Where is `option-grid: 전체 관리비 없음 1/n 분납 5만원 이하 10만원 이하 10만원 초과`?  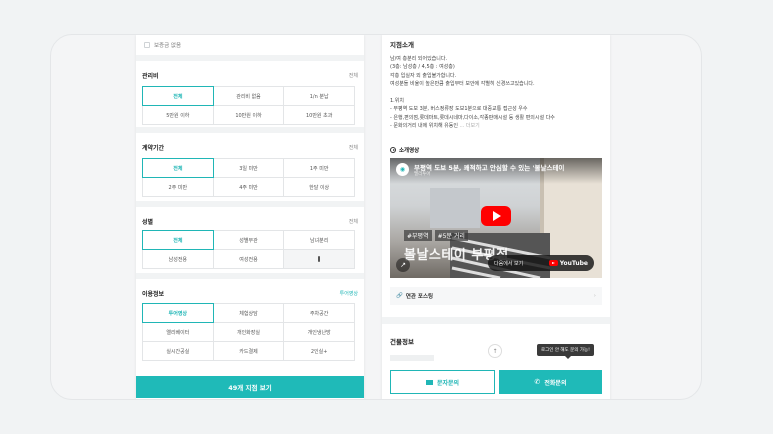
option-grid: 전체 관리비 없음 1/n 분납 5만원 이하 10만원 이하 10만원 초과 is located at coordinates (248, 105).